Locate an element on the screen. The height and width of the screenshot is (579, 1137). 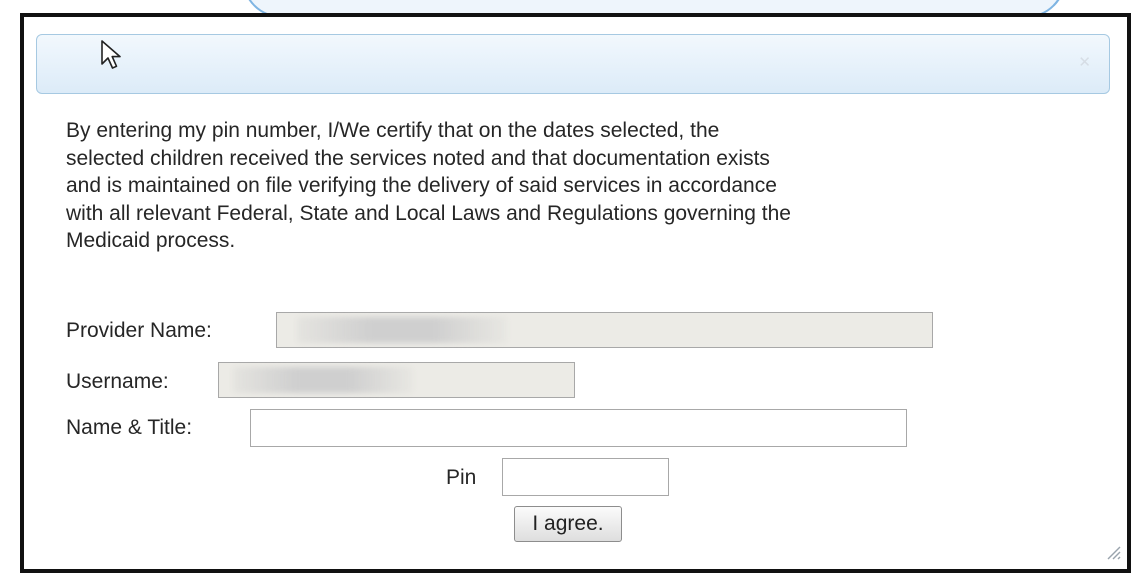
close-icon: ✕ is located at coordinates (1084, 62).